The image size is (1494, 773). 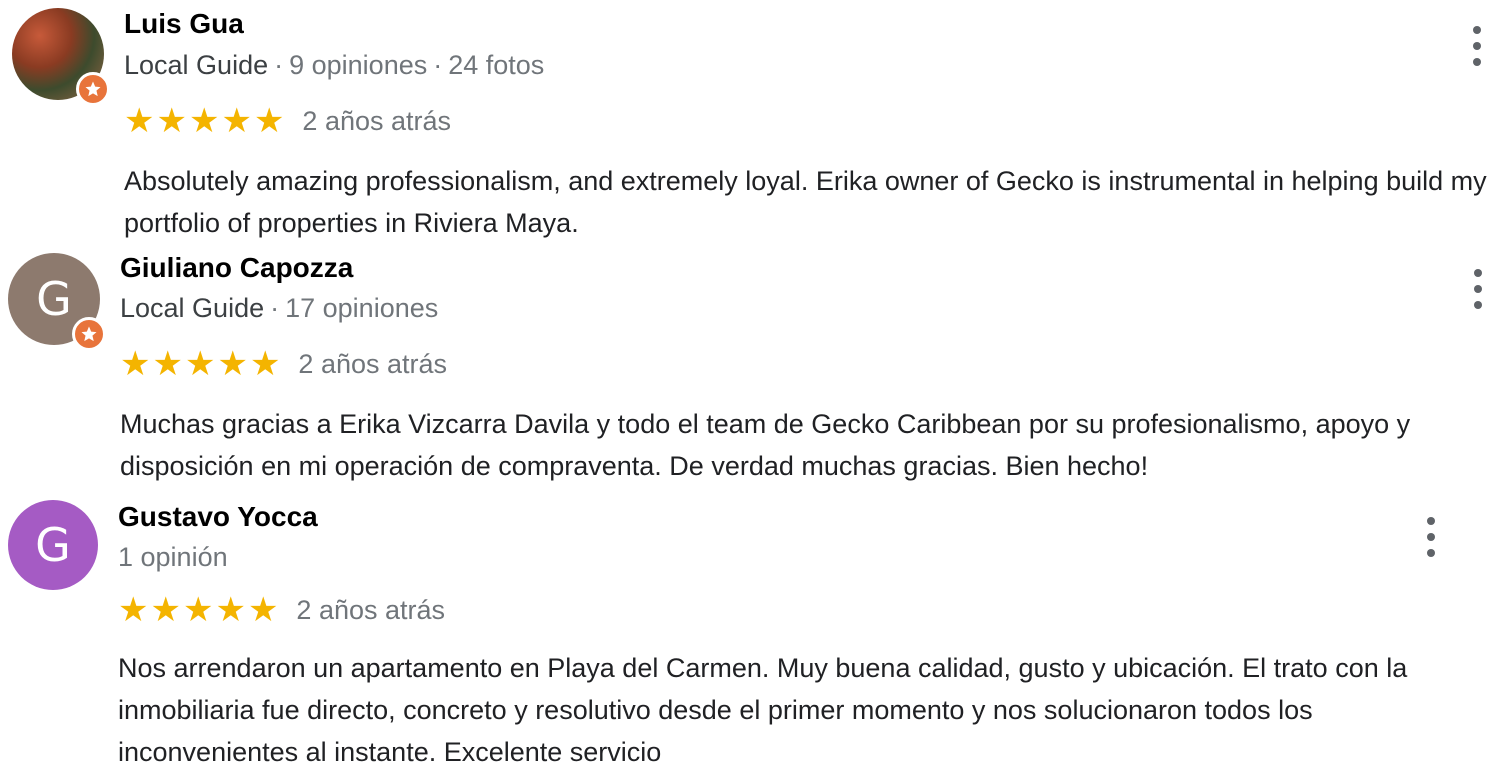 I want to click on reviewer-name: Giuliano Capozza, so click(x=236, y=268).